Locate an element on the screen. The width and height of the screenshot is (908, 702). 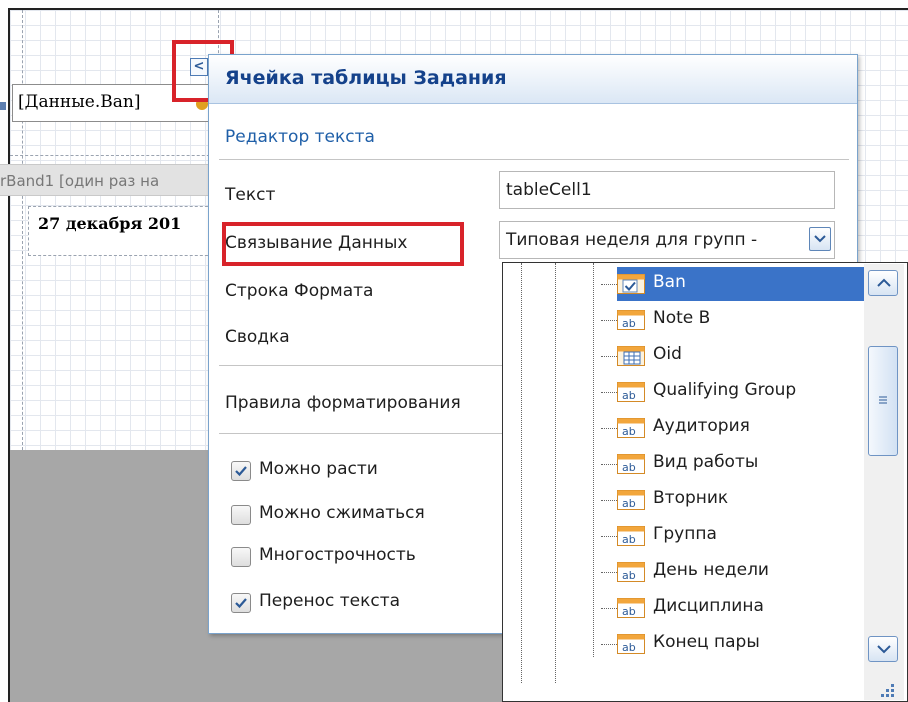
checkbox-field-icon is located at coordinates (631, 284).